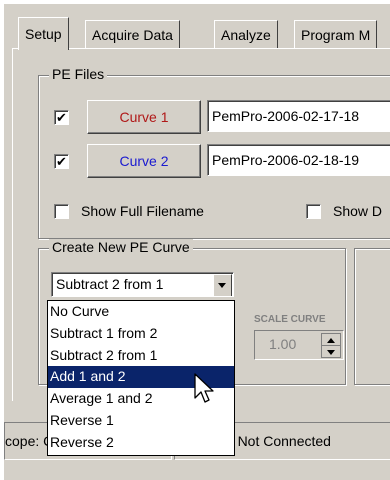  Describe the element at coordinates (144, 161) in the screenshot. I see `curve2-button: Curve 2` at that location.